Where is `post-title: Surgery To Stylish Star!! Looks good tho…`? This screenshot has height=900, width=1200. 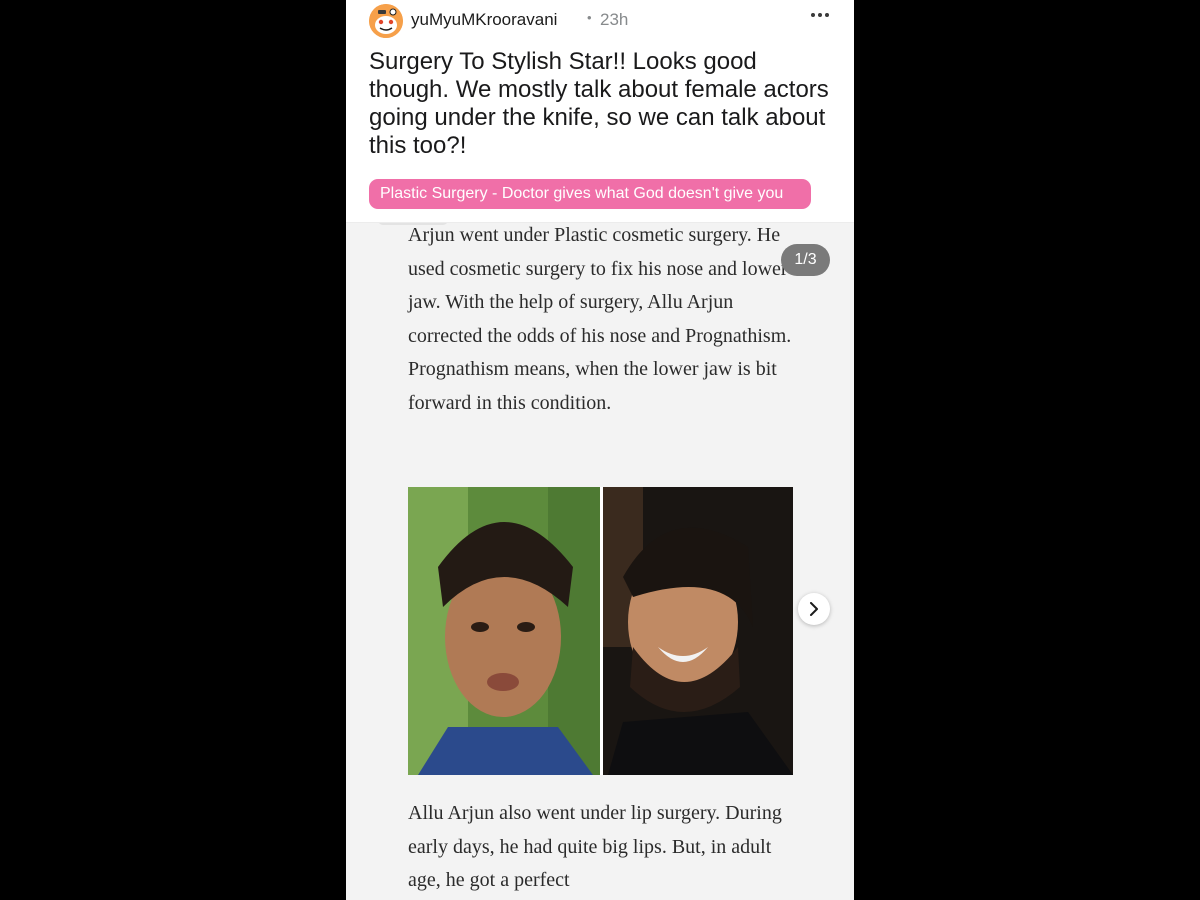
post-title: Surgery To Stylish Star!! Looks good tho… is located at coordinates (604, 104).